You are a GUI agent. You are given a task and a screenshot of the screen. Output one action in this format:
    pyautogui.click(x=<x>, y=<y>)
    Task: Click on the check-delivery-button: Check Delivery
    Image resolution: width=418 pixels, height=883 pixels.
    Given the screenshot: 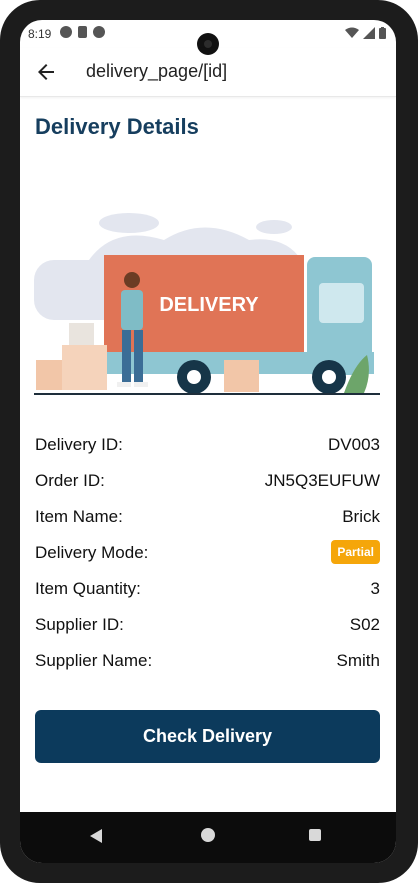 What is the action you would take?
    pyautogui.click(x=207, y=736)
    